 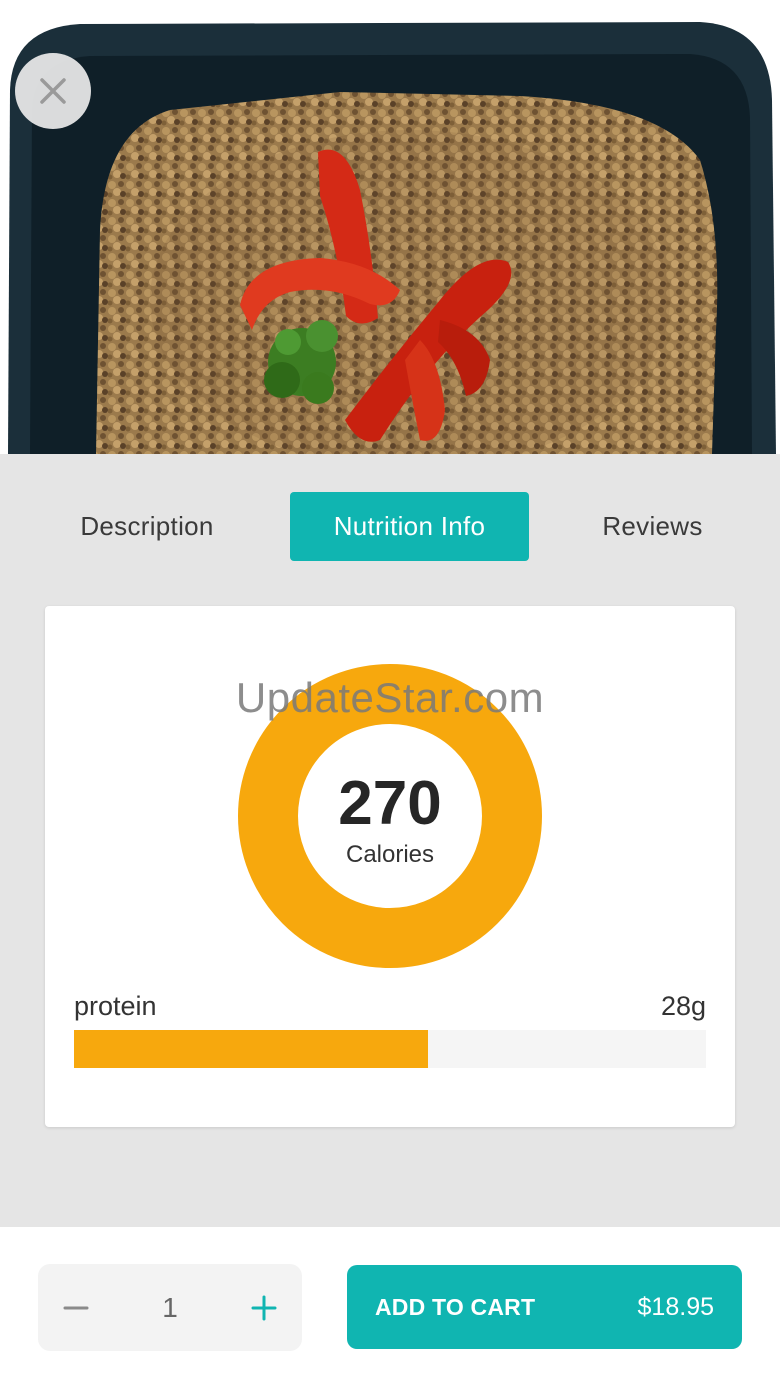 I want to click on quantity-value: 1, so click(x=170, y=1307).